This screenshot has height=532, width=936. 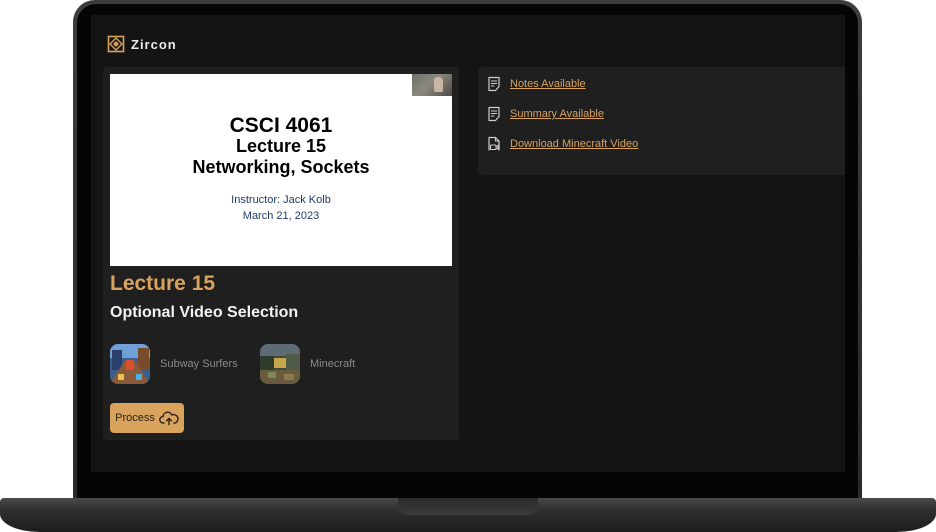 I want to click on laptop-base-notch, so click(x=468, y=506).